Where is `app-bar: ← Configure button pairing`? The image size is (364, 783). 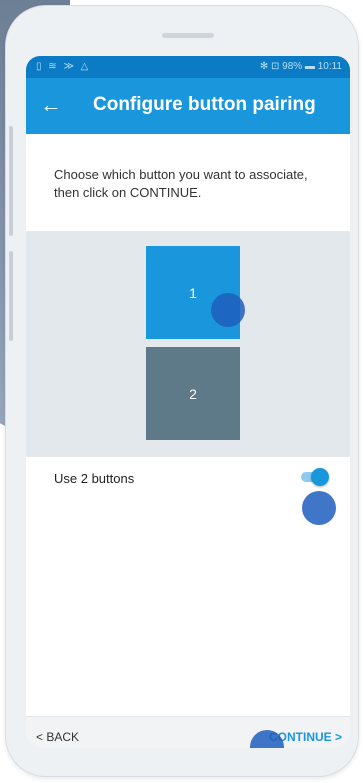 app-bar: ← Configure button pairing is located at coordinates (188, 106).